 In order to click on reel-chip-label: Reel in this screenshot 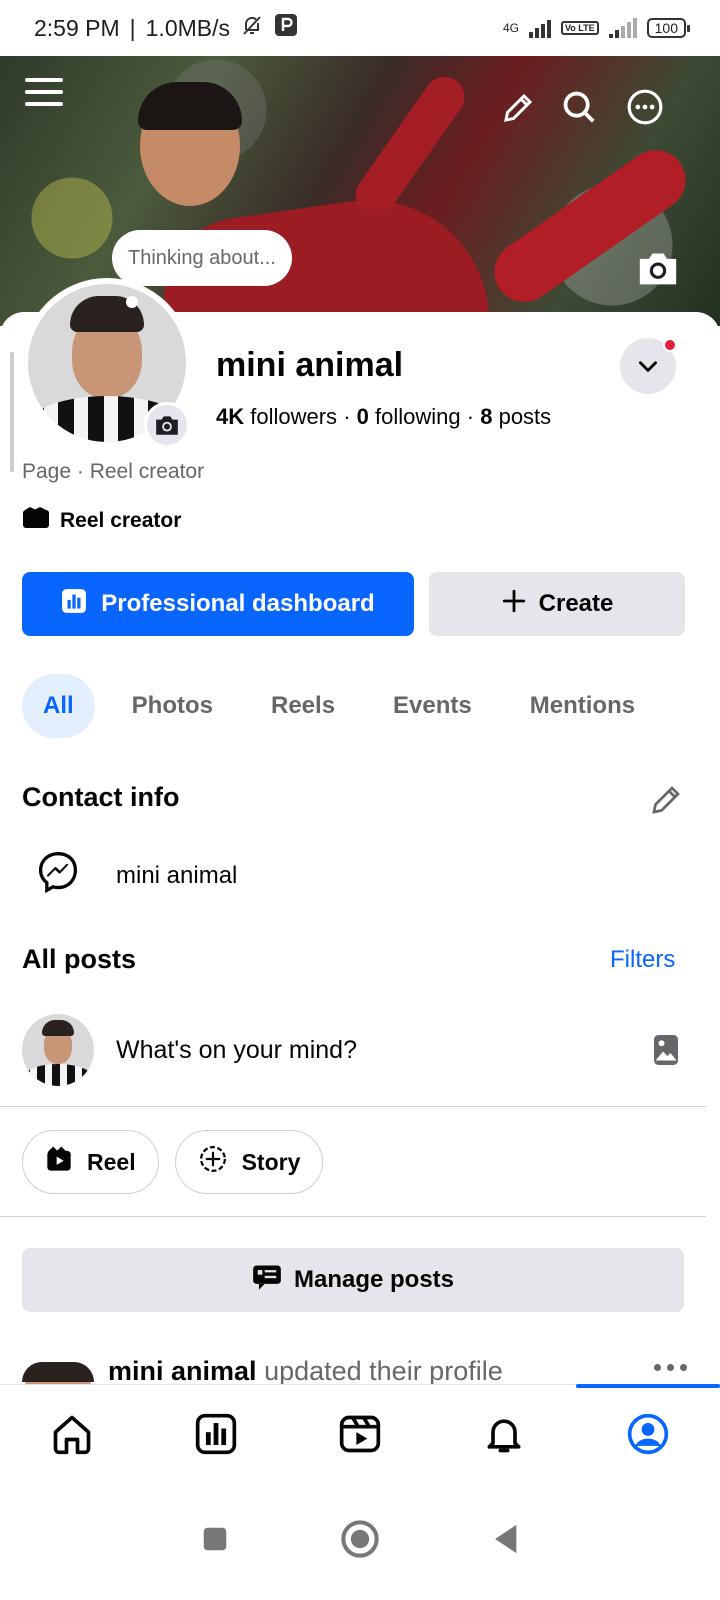, I will do `click(111, 1161)`.